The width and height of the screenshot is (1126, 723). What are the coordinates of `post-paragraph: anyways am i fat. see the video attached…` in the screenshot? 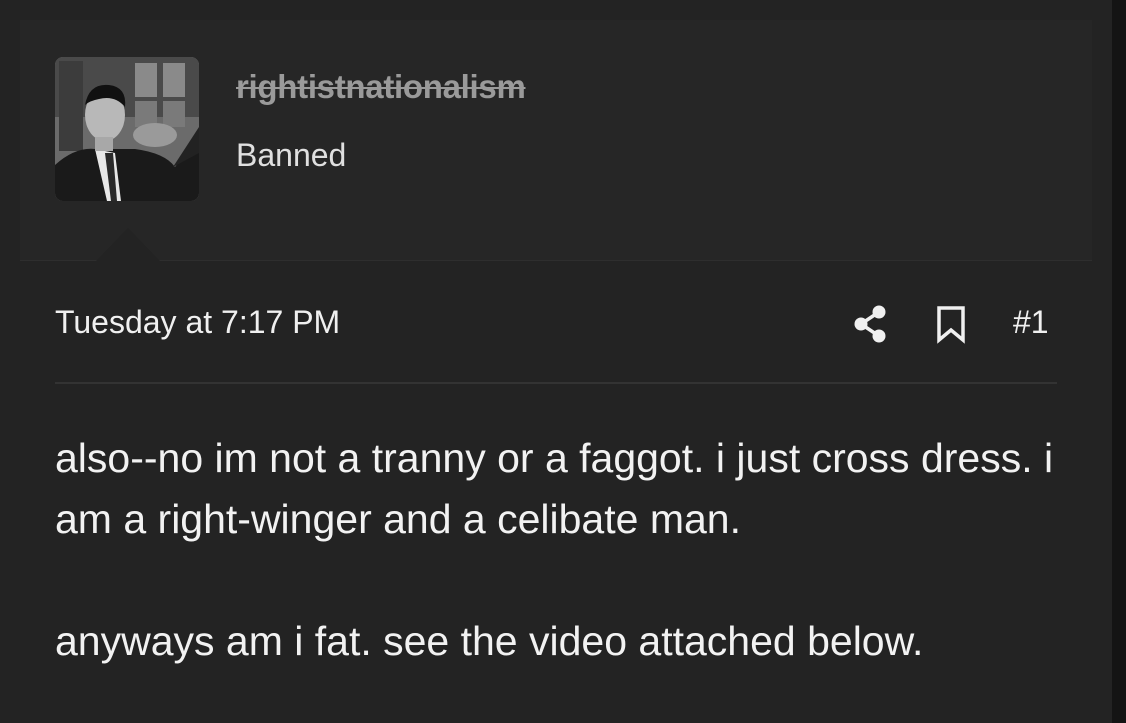 It's located at (489, 641).